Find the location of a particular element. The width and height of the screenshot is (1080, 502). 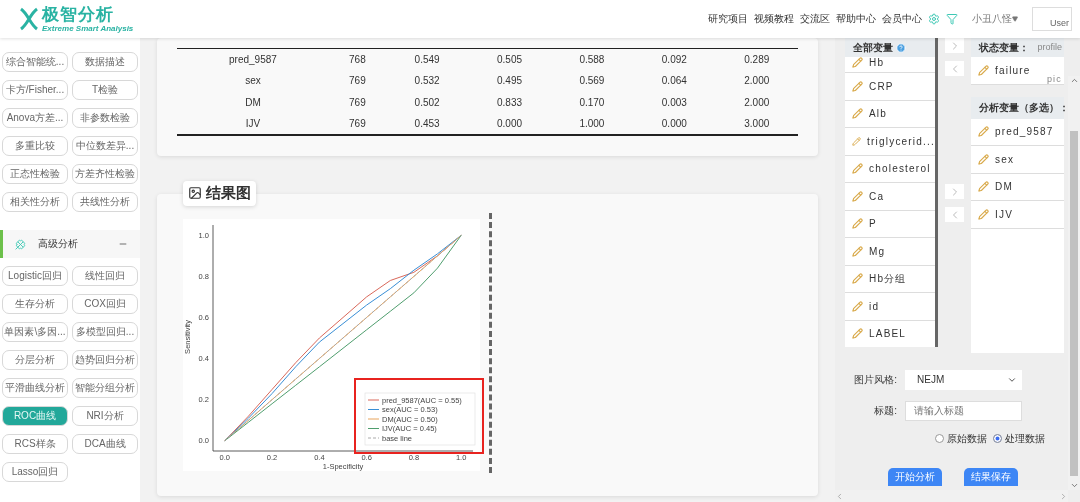

variable-item: DM is located at coordinates (1017, 187).